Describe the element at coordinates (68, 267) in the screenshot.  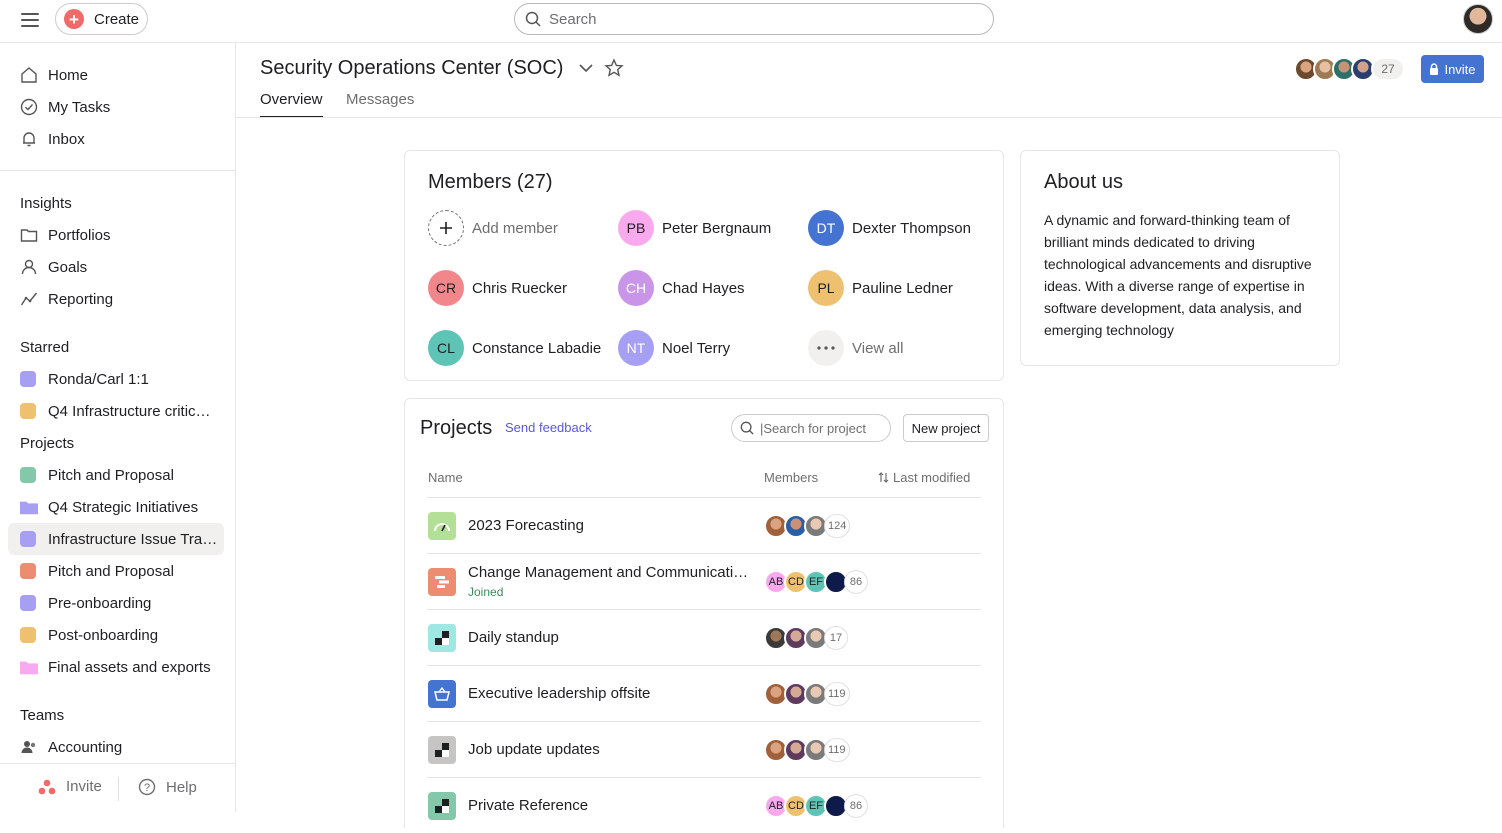
I see `sidebar-item-label: Goals` at that location.